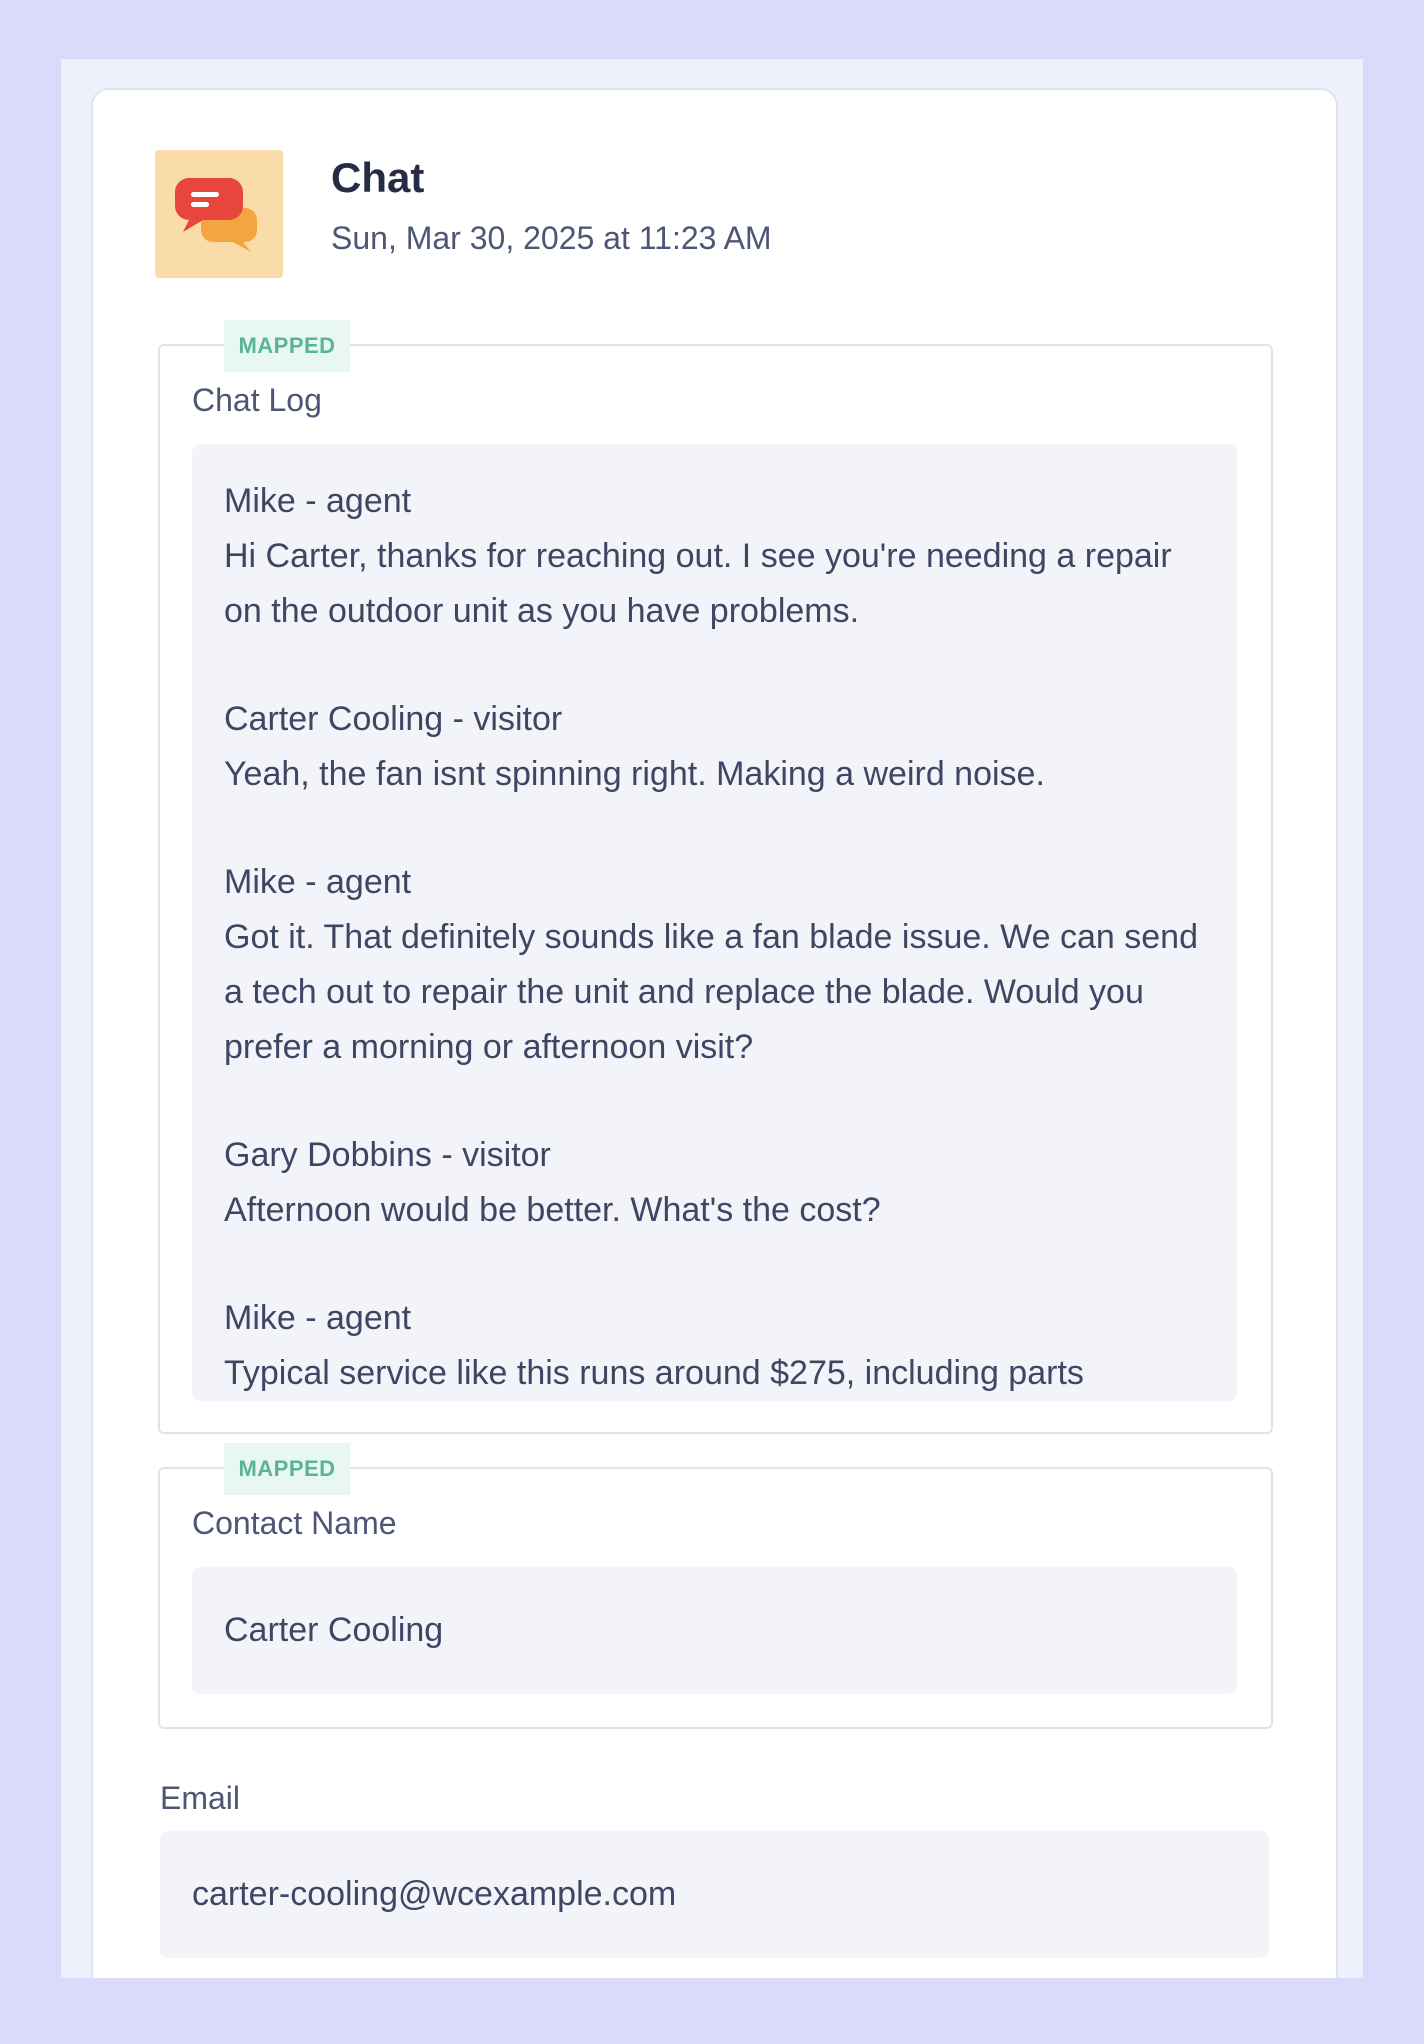 This screenshot has width=1424, height=2044. Describe the element at coordinates (705, 215) in the screenshot. I see `record-header: Chat Sun, Mar 30, 2025 at 11:23 AM` at that location.